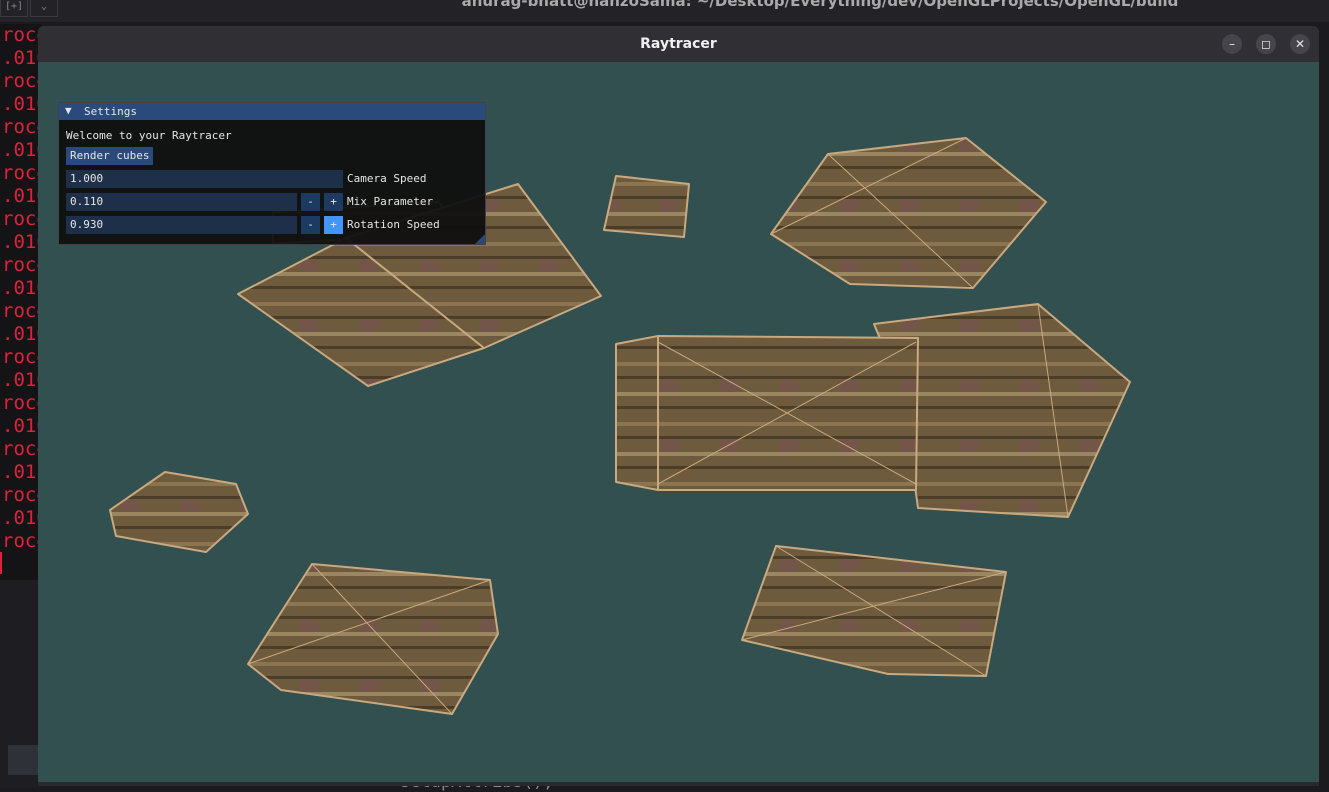 The image size is (1329, 792). What do you see at coordinates (310, 202) in the screenshot?
I see `mix-parameter-decrement-button: -` at bounding box center [310, 202].